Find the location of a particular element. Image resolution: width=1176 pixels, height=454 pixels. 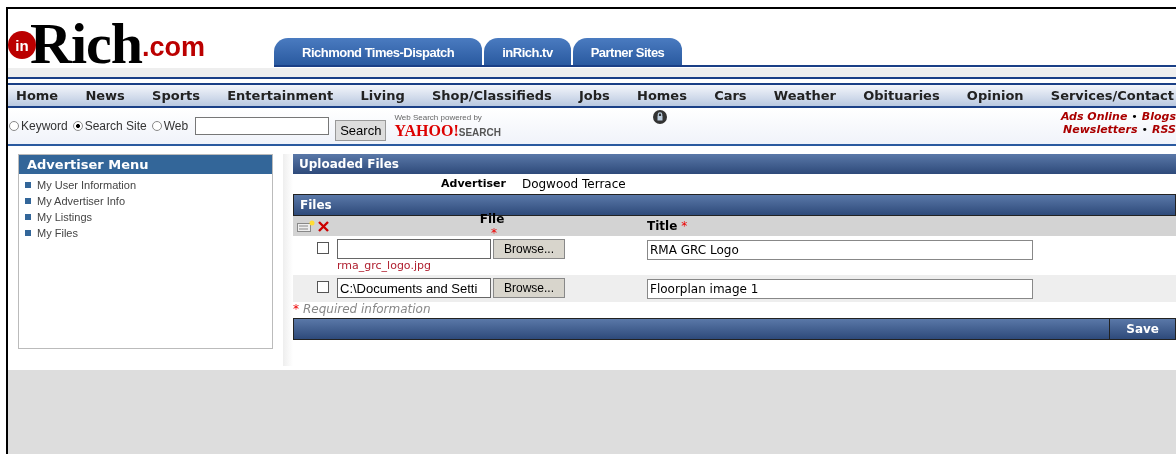

title-field: RMA GRC Logo is located at coordinates (840, 250).